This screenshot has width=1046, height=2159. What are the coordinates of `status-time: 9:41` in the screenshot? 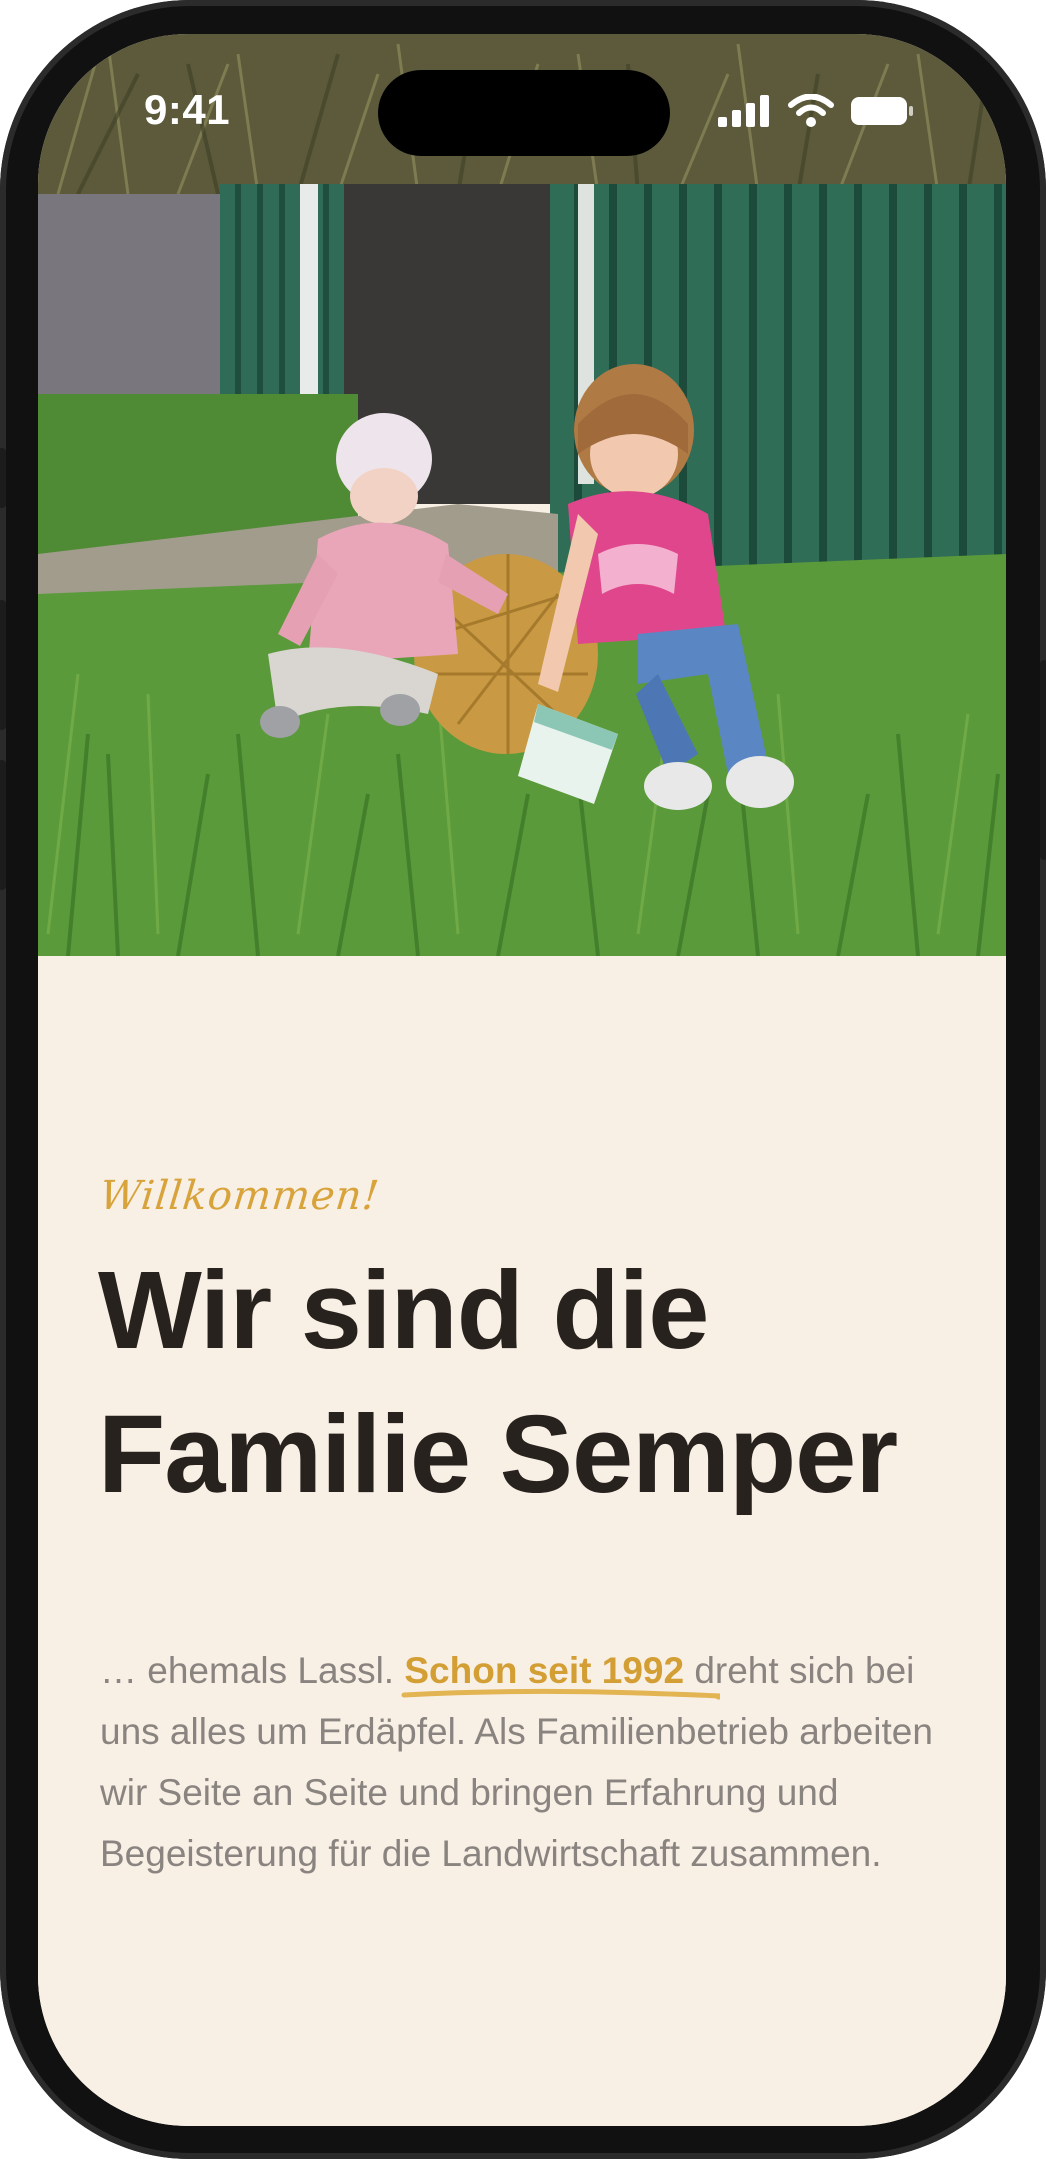 It's located at (187, 109).